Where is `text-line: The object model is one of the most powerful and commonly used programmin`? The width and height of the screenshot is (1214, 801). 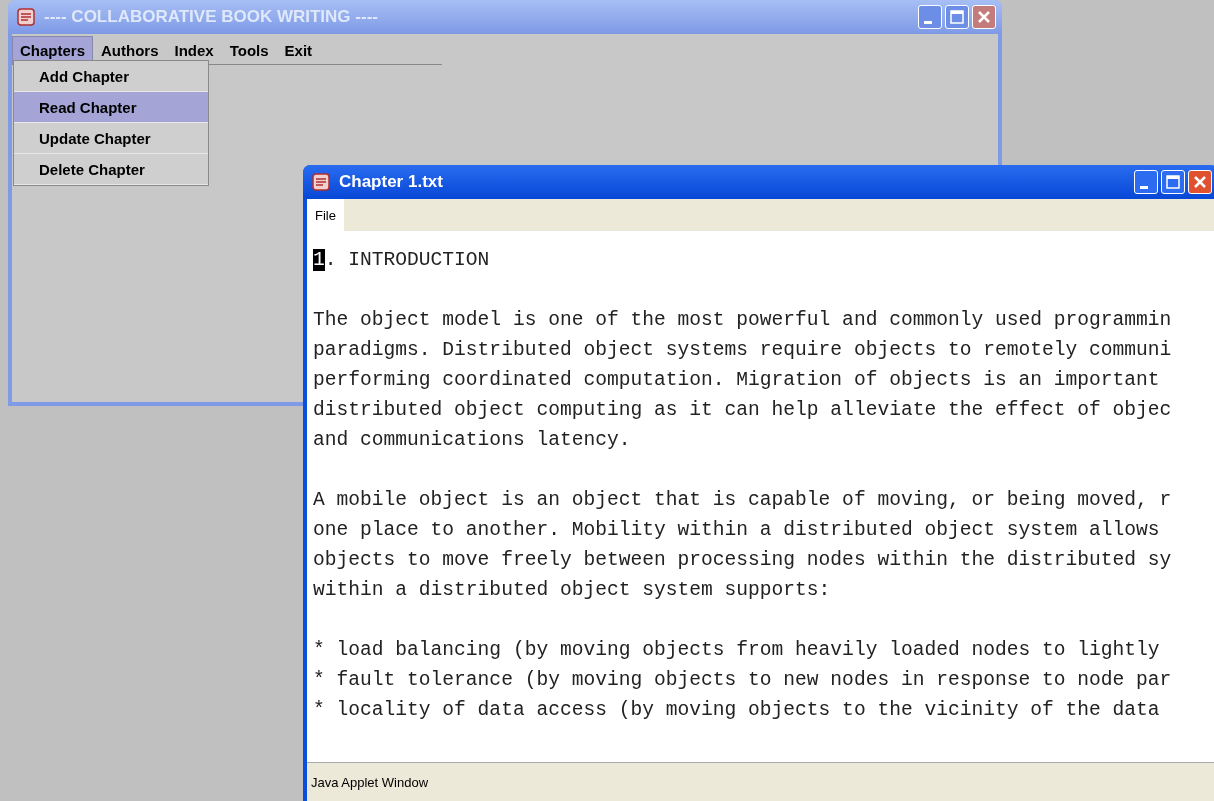 text-line: The object model is one of the most powerful and commonly used programmin is located at coordinates (743, 320).